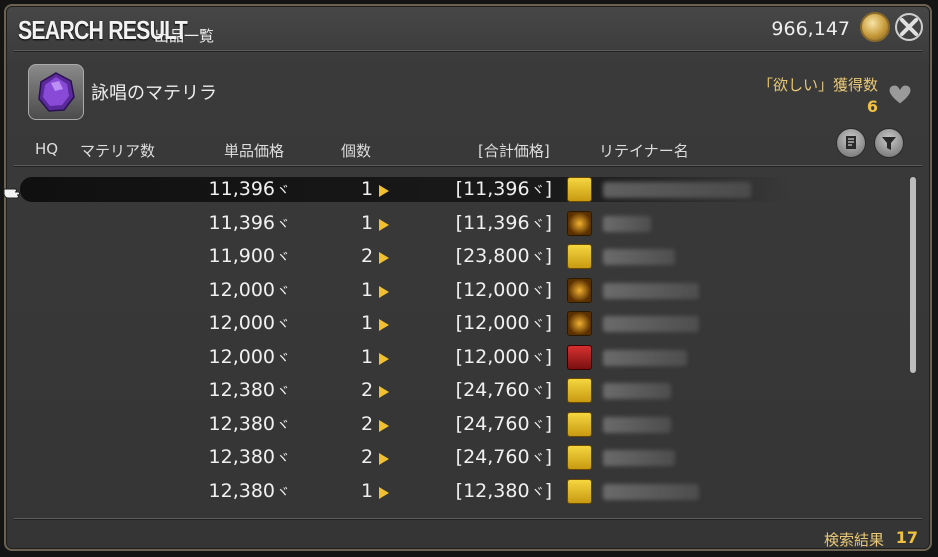 Image resolution: width=938 pixels, height=557 pixels. I want to click on history-button, so click(851, 143).